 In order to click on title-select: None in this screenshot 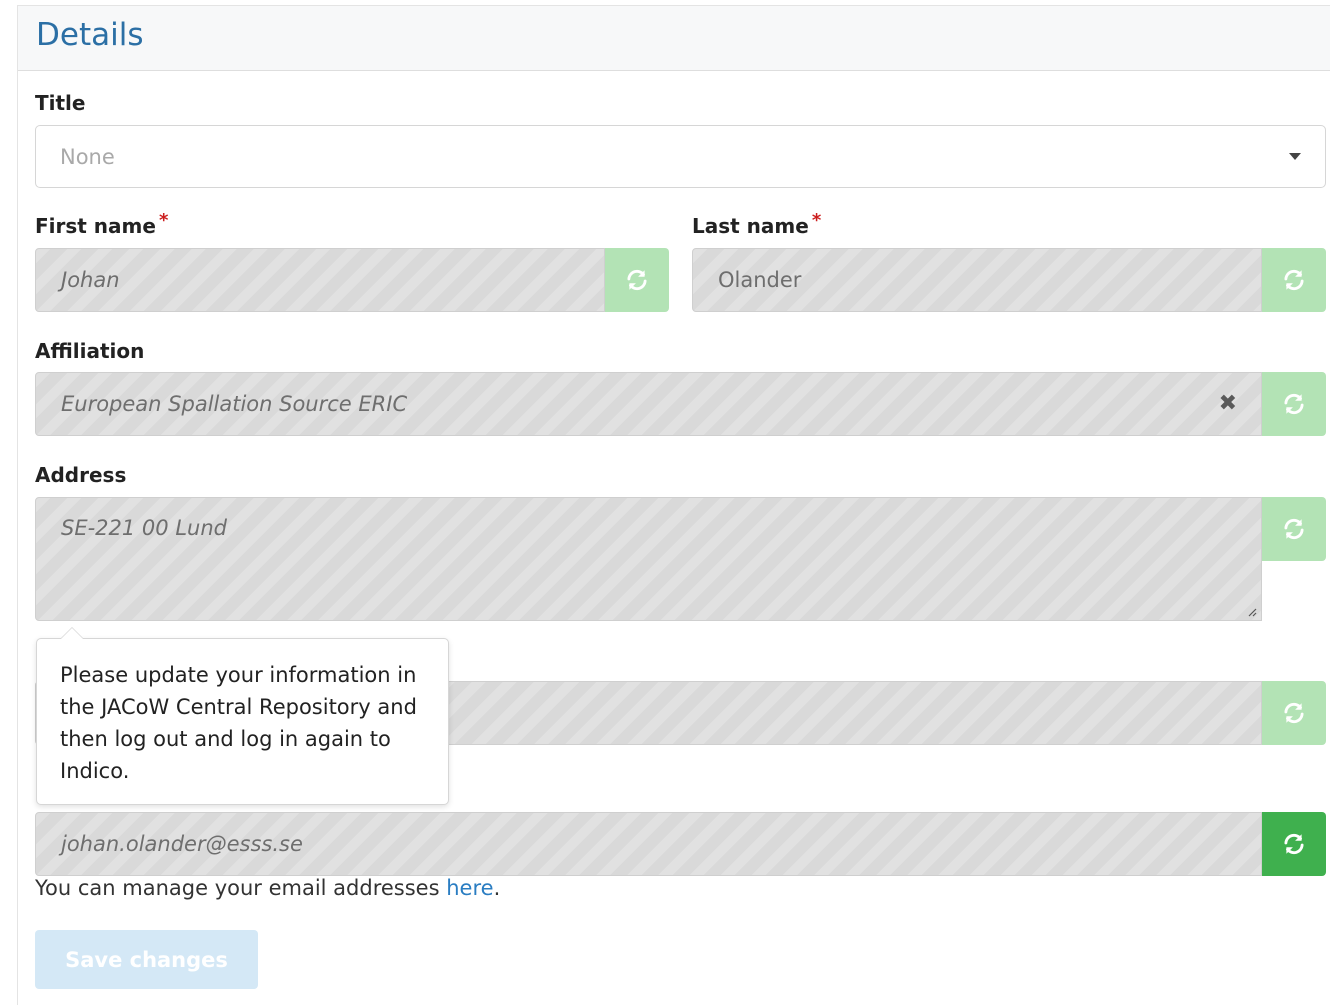, I will do `click(680, 156)`.